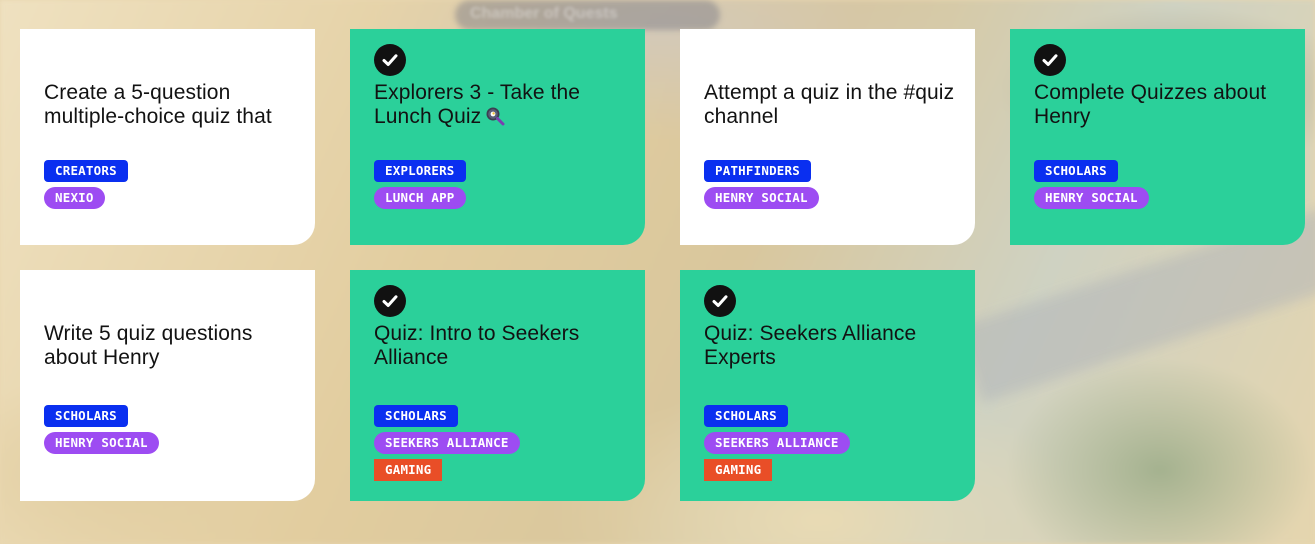 Image resolution: width=1315 pixels, height=544 pixels. What do you see at coordinates (148, 345) in the screenshot?
I see `quest-title: Write 5 quiz questions about Henry` at bounding box center [148, 345].